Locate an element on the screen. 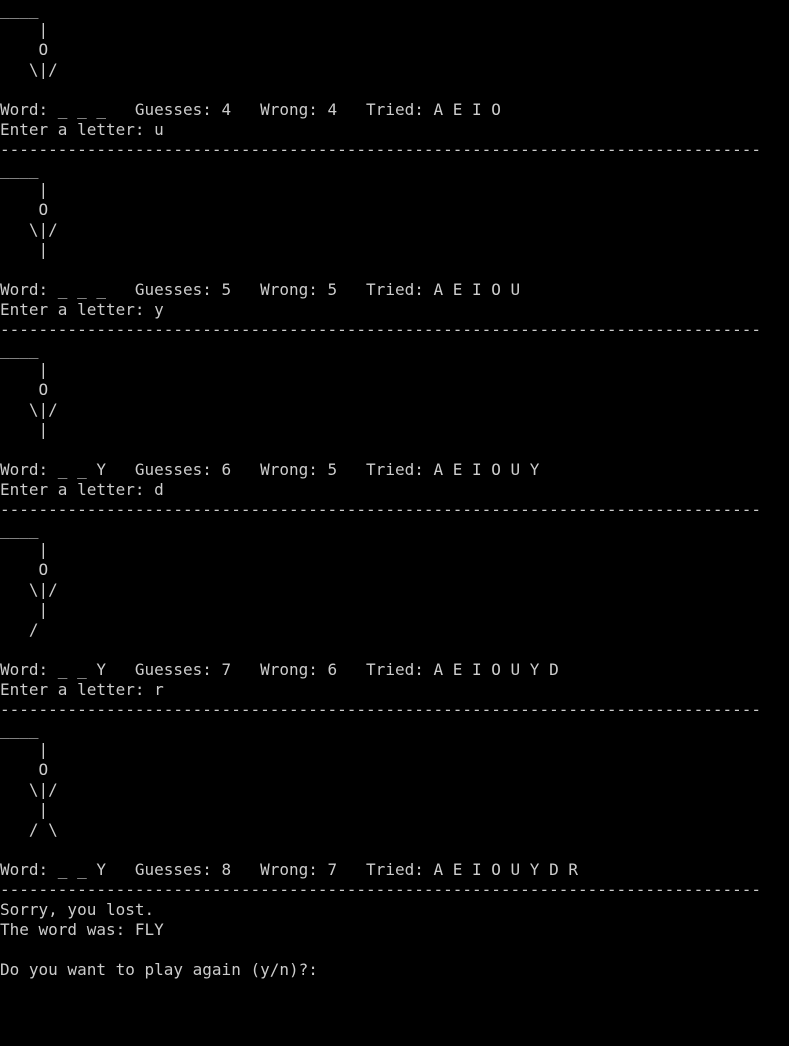  console-line: Enter a letter: d is located at coordinates (82, 489).